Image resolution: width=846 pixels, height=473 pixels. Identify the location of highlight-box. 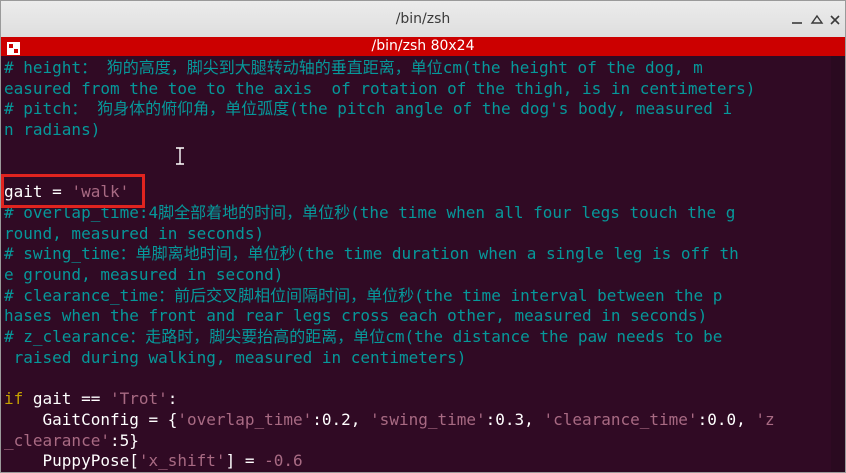
(73, 191).